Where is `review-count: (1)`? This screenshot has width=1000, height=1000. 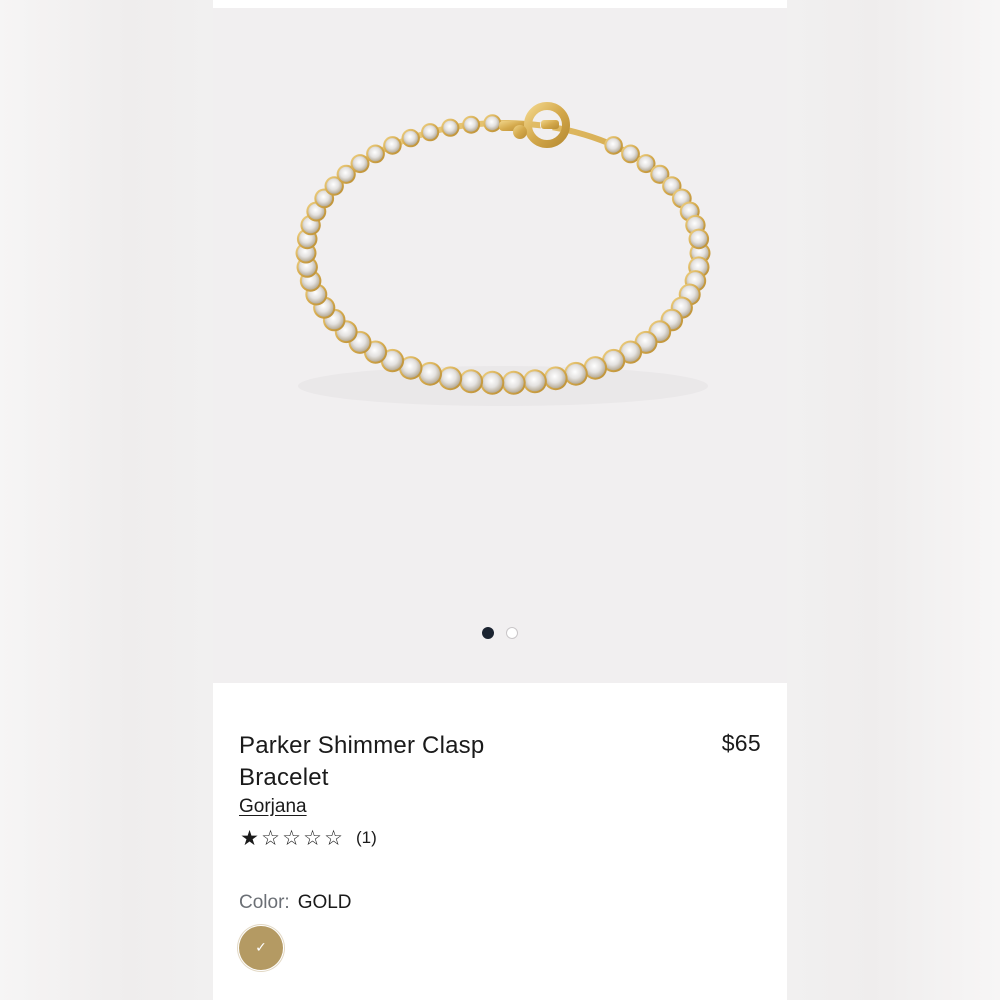
review-count: (1) is located at coordinates (366, 838).